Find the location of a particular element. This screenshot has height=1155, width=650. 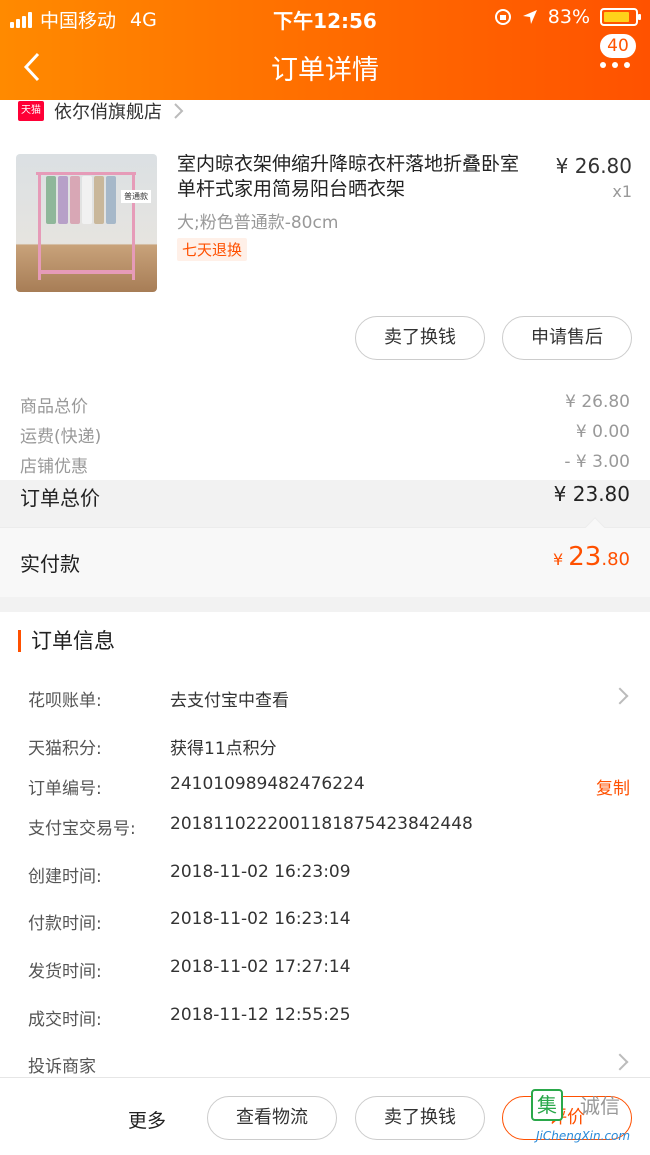

summary-value: ¥ 26.80 is located at coordinates (597, 402).